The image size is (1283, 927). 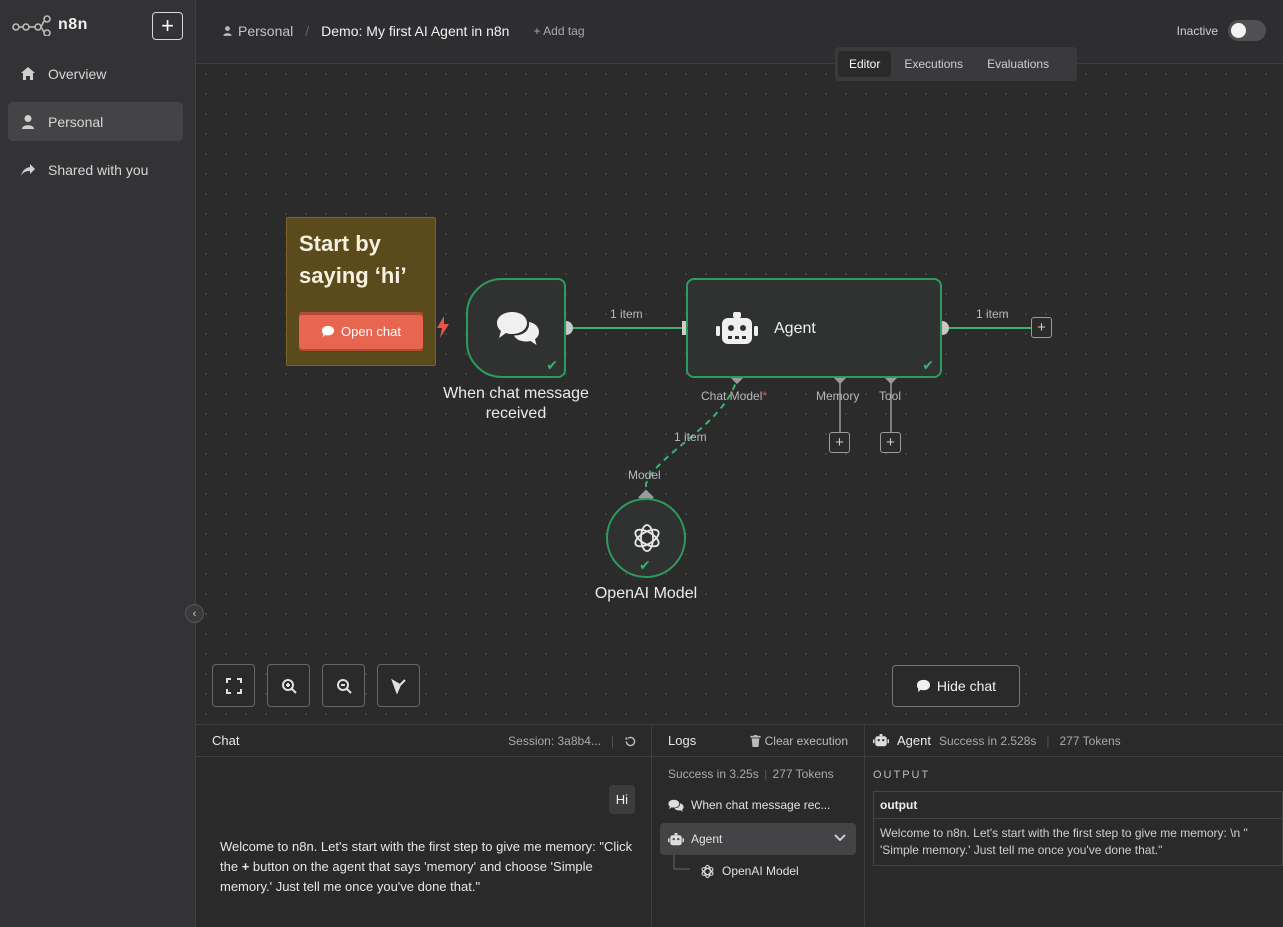 What do you see at coordinates (1197, 30) in the screenshot?
I see `activation-status: Inactive` at bounding box center [1197, 30].